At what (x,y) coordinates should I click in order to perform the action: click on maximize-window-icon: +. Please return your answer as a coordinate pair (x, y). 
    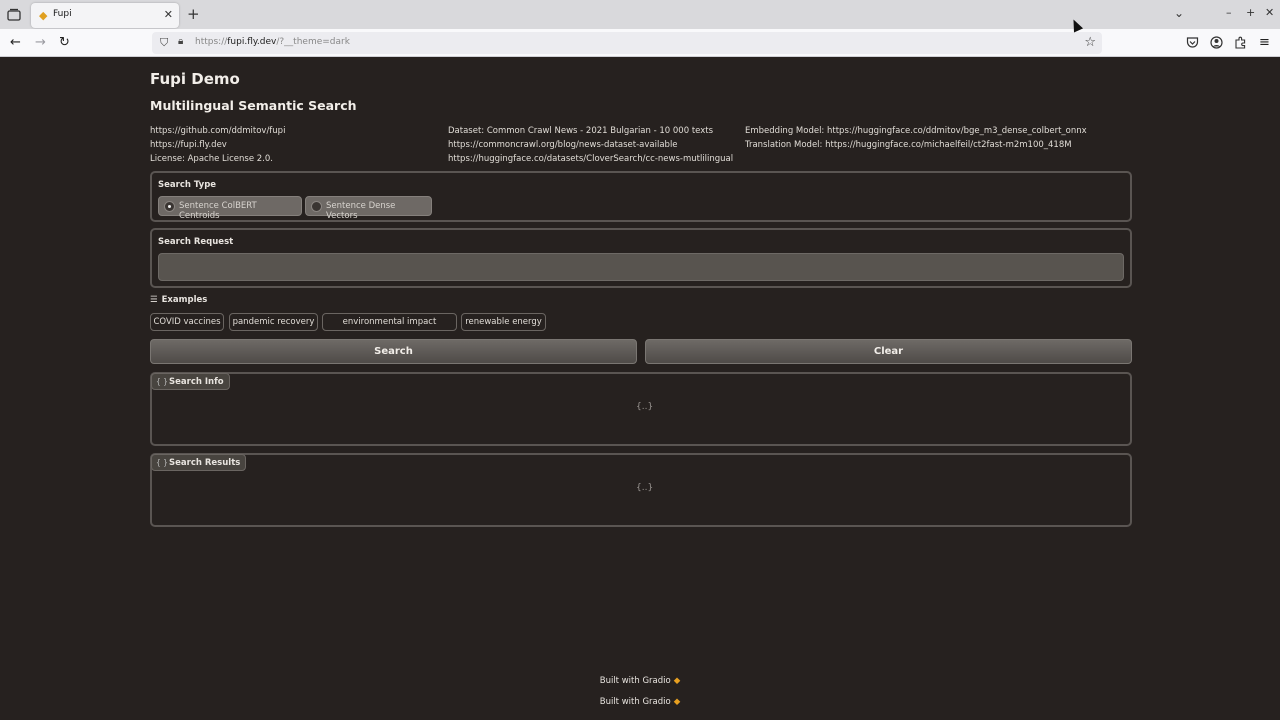
    Looking at the image, I should click on (1250, 12).